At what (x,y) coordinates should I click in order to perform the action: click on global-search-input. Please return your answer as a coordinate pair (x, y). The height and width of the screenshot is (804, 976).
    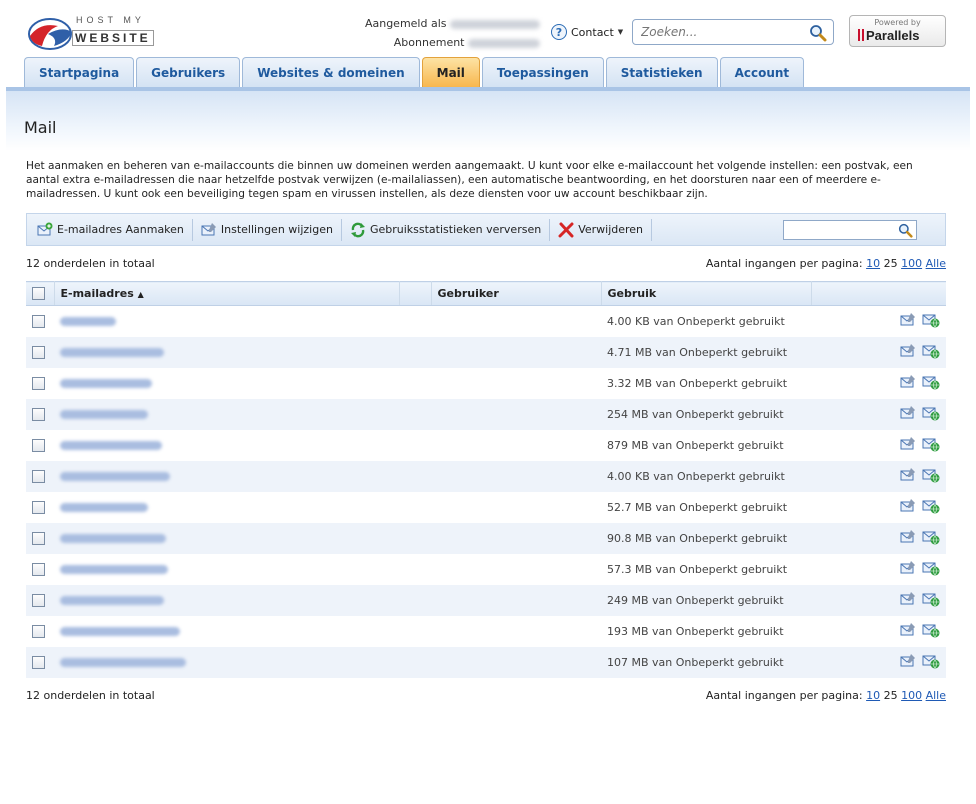
    Looking at the image, I should click on (721, 32).